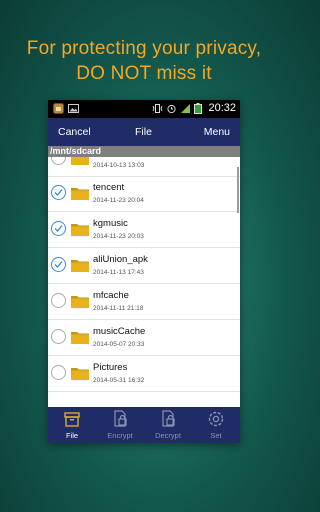 This screenshot has width=320, height=512. I want to click on menu-button: Menu, so click(217, 132).